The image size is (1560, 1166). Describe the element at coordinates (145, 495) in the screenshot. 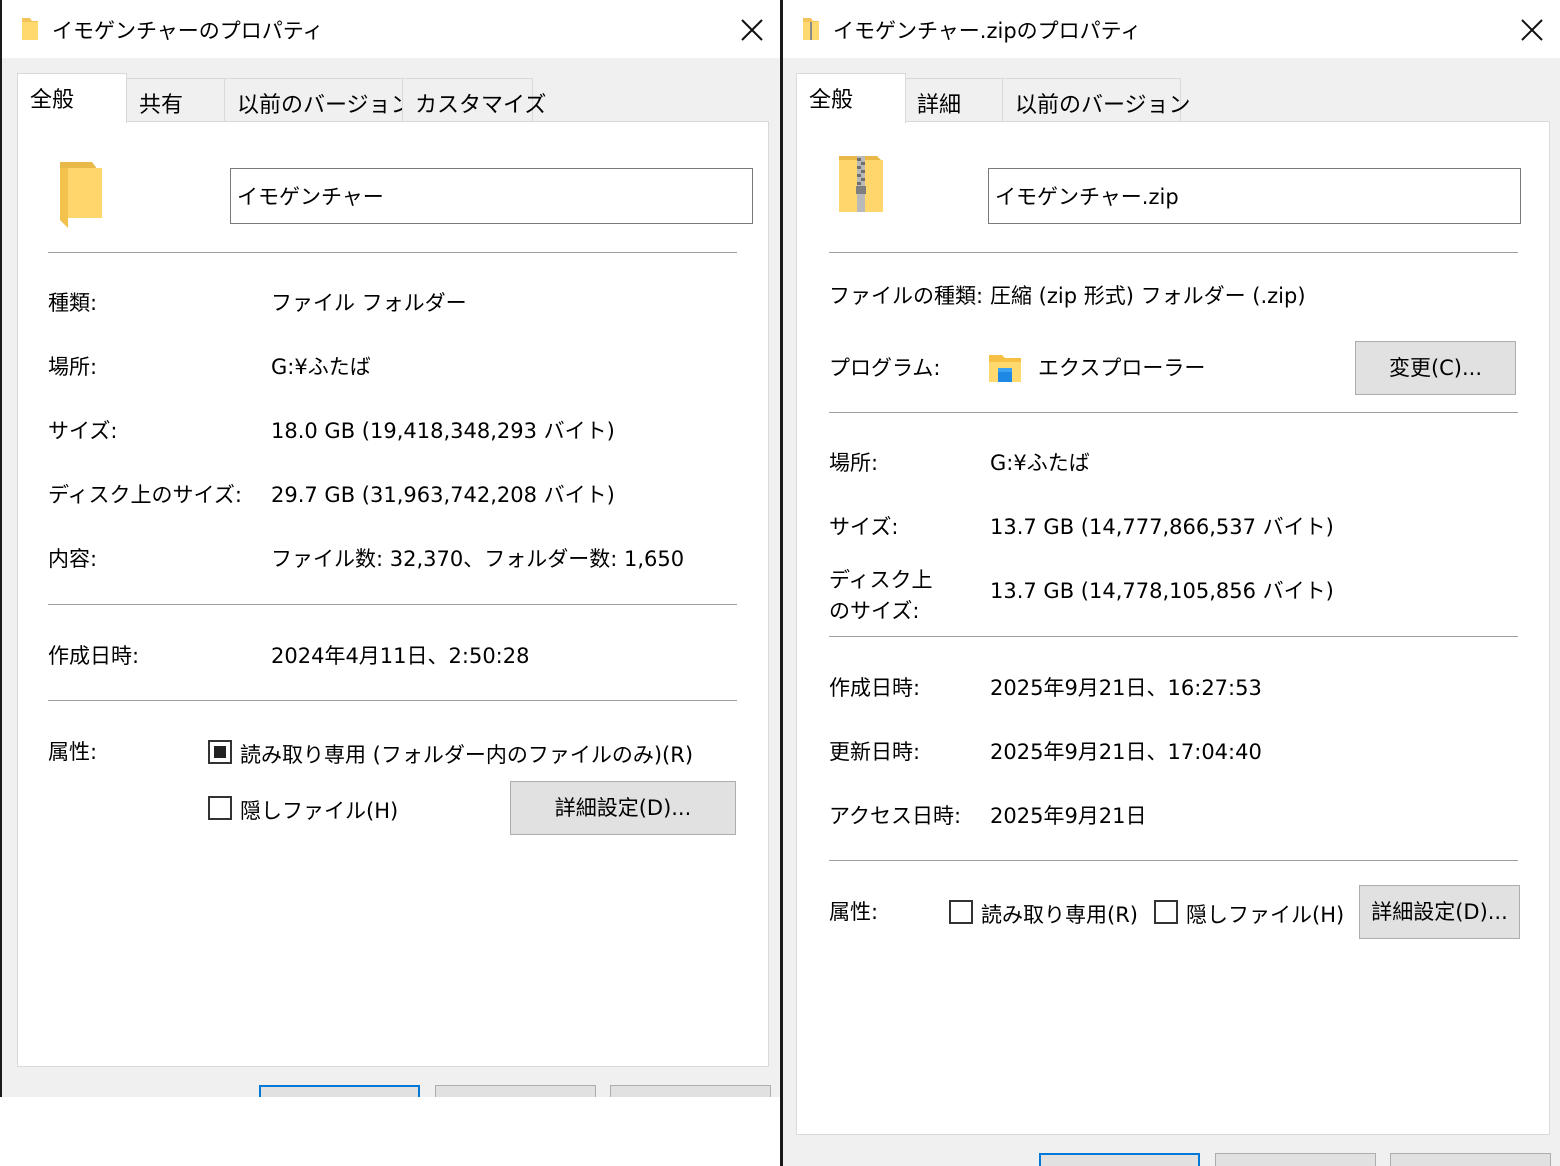

I see `disk-size-label: ディスク上のサイズ:` at that location.